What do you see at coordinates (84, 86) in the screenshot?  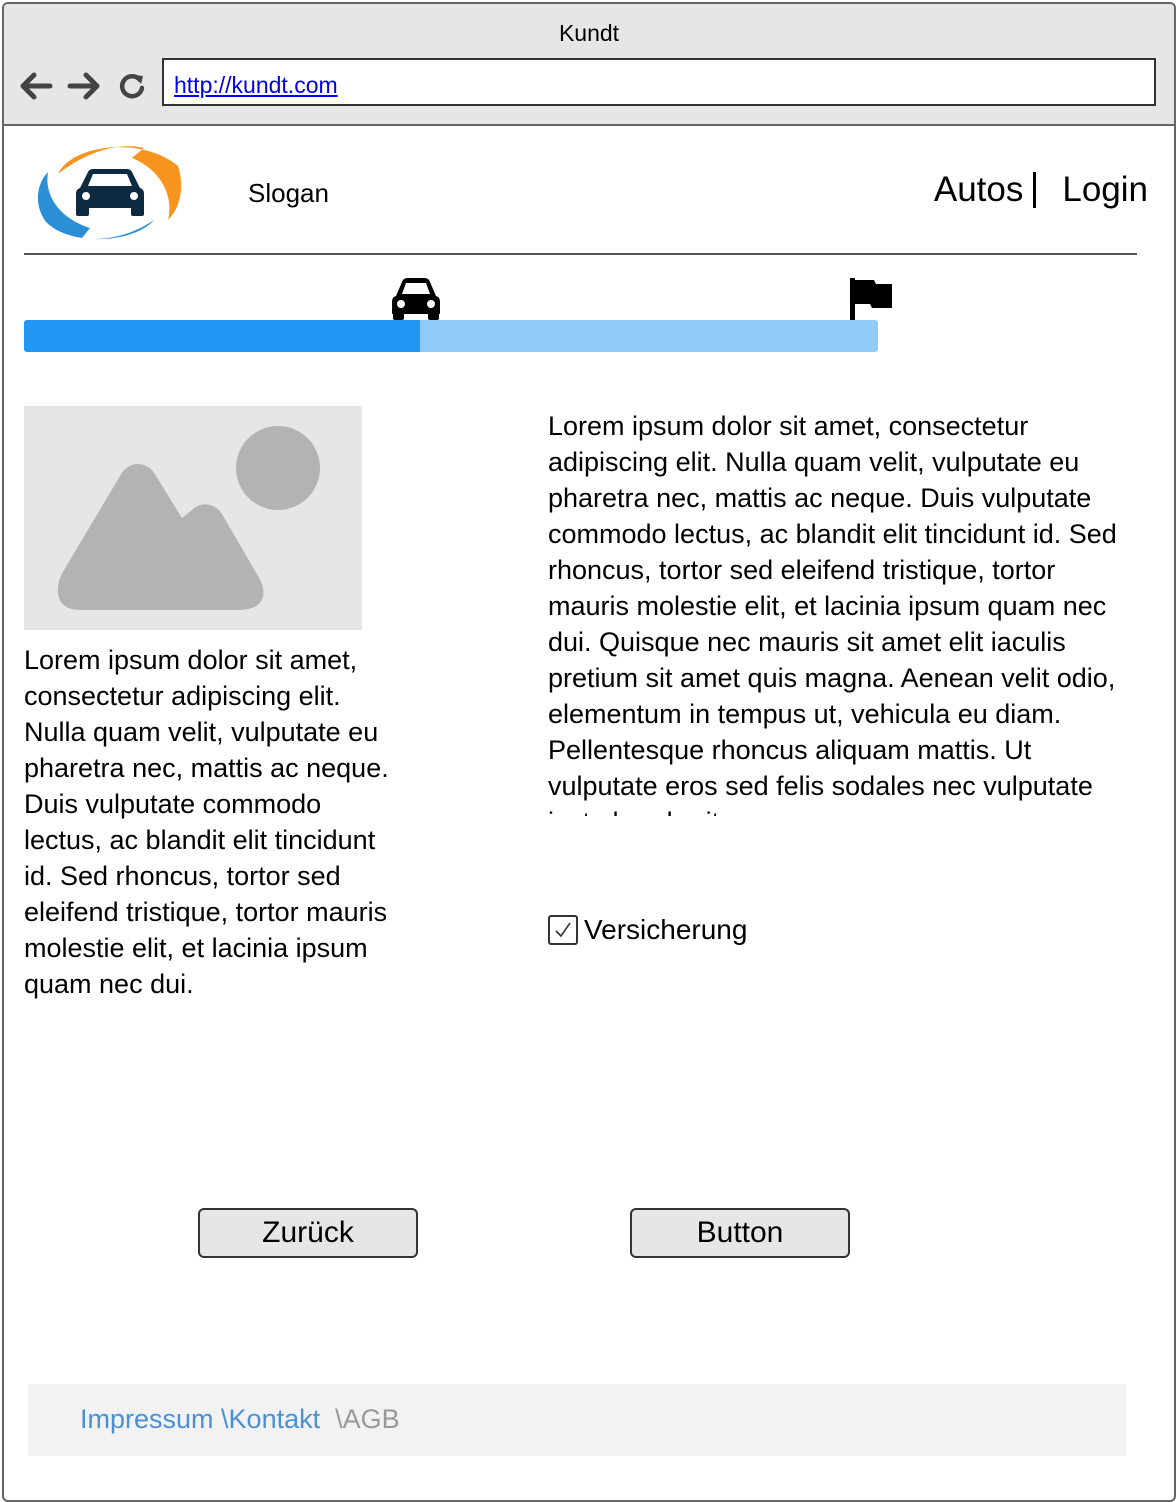 I see `forward-arrow-icon` at bounding box center [84, 86].